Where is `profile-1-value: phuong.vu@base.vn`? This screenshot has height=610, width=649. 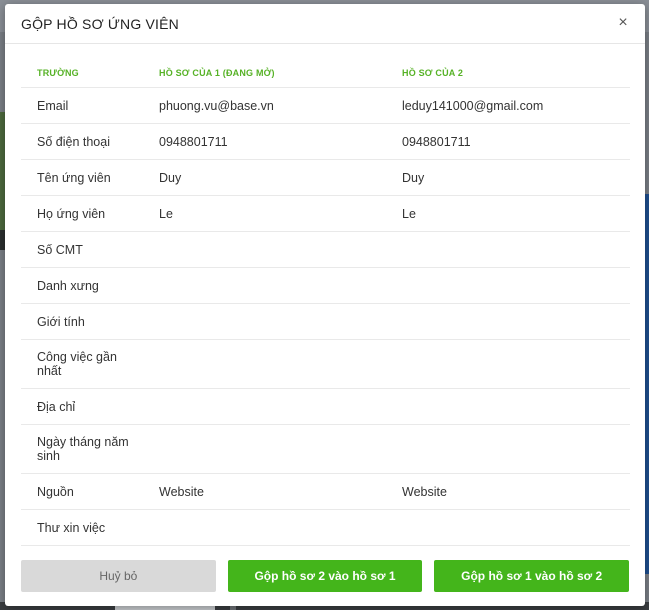 profile-1-value: phuong.vu@base.vn is located at coordinates (216, 105).